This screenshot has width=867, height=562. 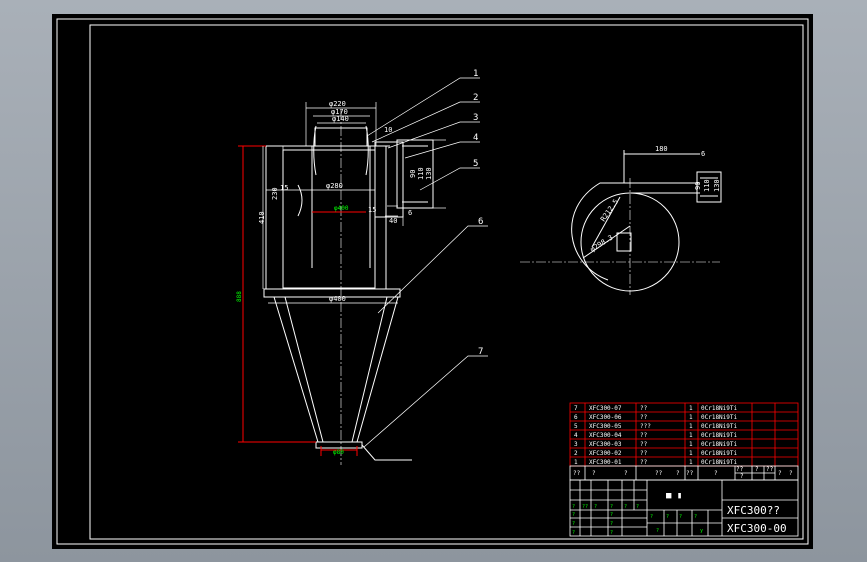 What do you see at coordinates (644, 444) in the screenshot?
I see `bom-row-3-name: ??` at bounding box center [644, 444].